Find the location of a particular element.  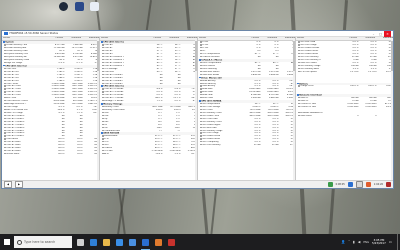

clock-date: 5/23/2017 is located at coordinates (379, 243).